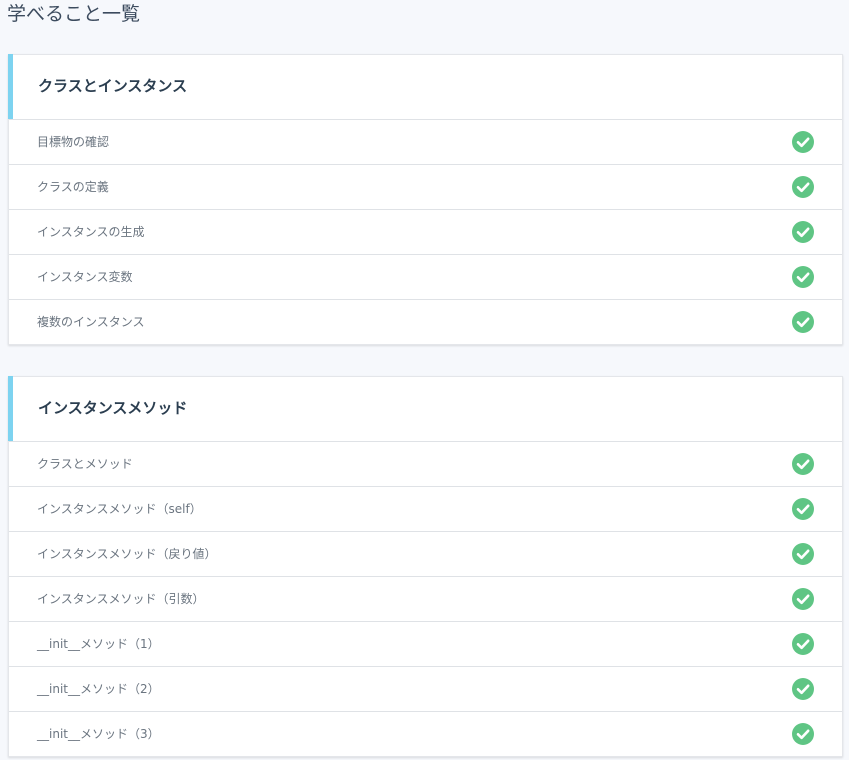  I want to click on lesson-row: インスタンスの生成, so click(425, 232).